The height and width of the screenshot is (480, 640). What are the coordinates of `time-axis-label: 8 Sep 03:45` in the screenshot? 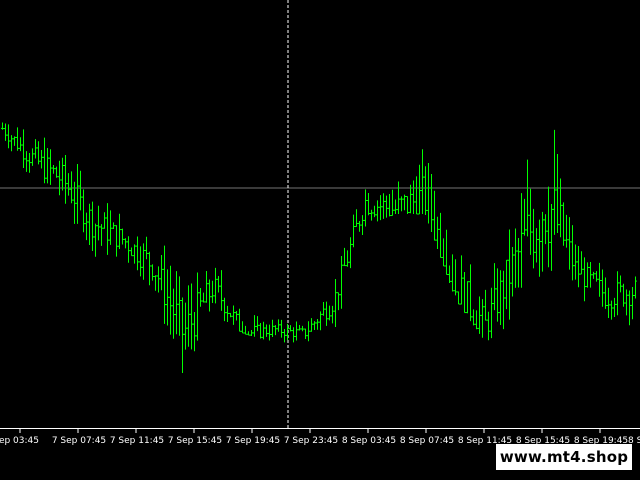 It's located at (369, 441).